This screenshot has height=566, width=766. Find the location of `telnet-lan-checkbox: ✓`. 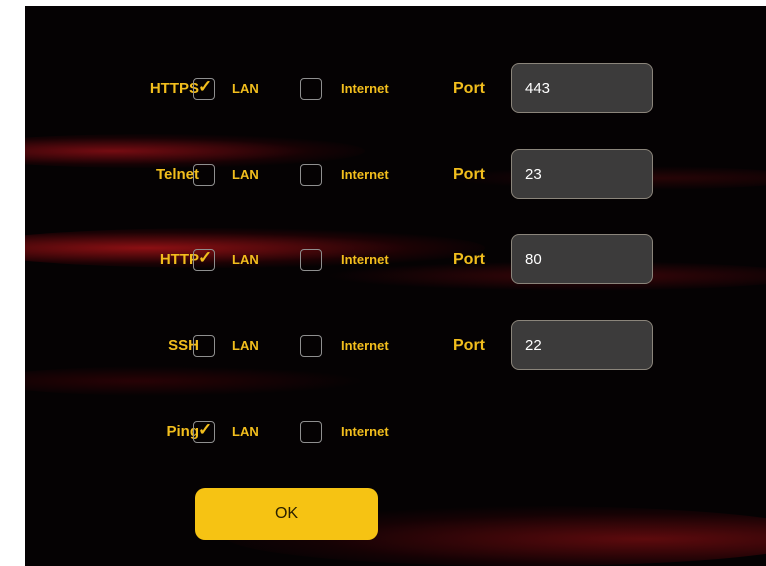

telnet-lan-checkbox: ✓ is located at coordinates (204, 175).